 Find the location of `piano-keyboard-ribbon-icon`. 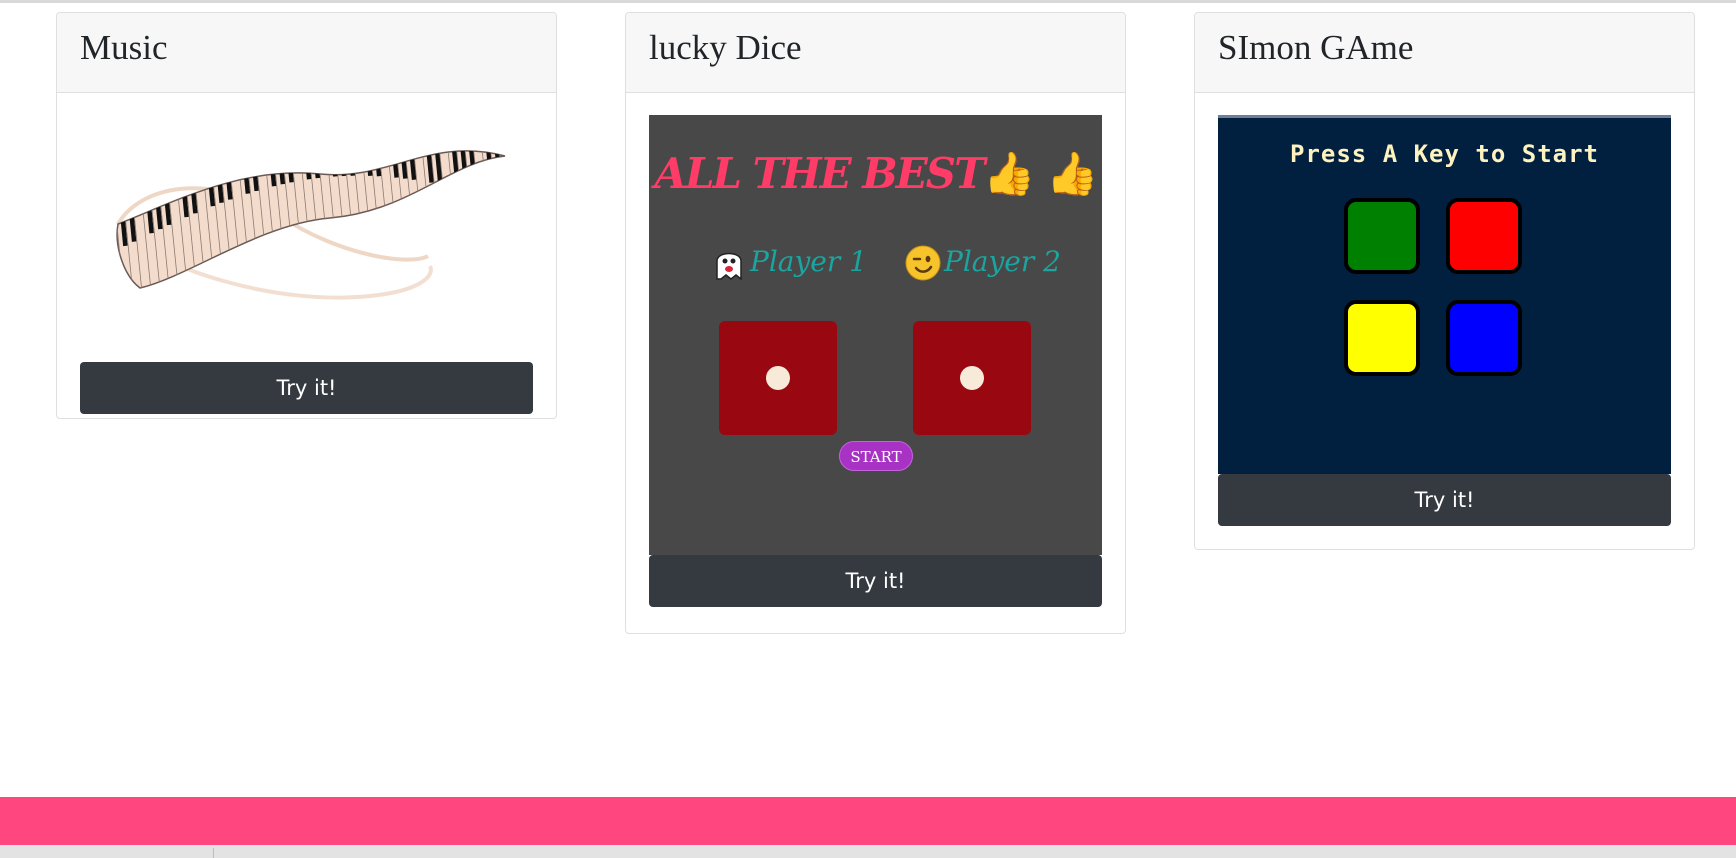

piano-keyboard-ribbon-icon is located at coordinates (306, 230).